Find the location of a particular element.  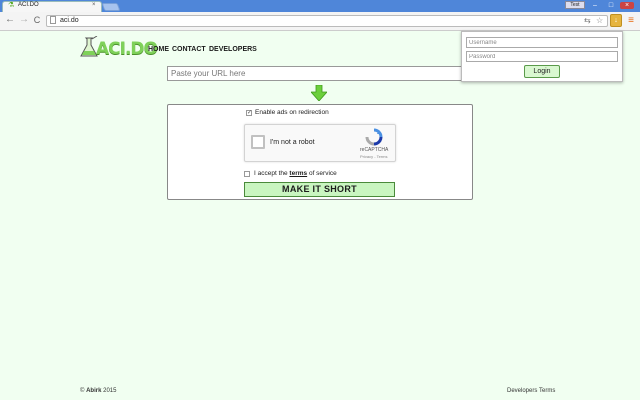

footer-owner: Abirk is located at coordinates (94, 391).